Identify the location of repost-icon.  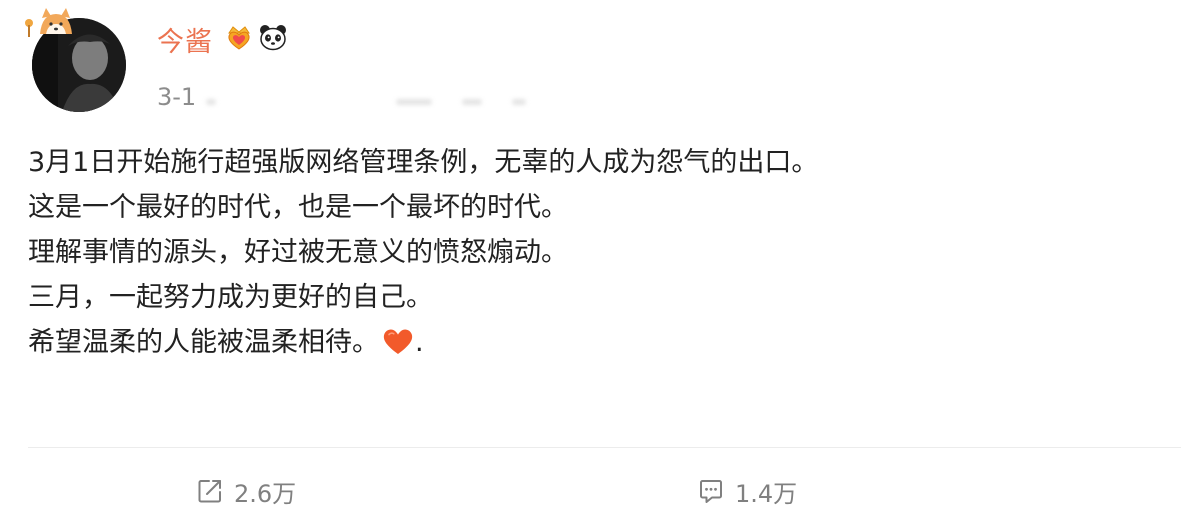
(209, 491).